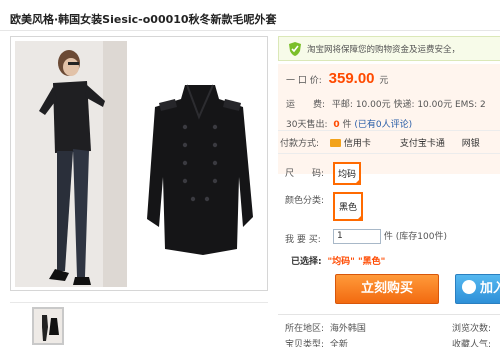 The width and height of the screenshot is (500, 347). Describe the element at coordinates (490, 288) in the screenshot. I see `add-to-cart-label: 加入` at that location.